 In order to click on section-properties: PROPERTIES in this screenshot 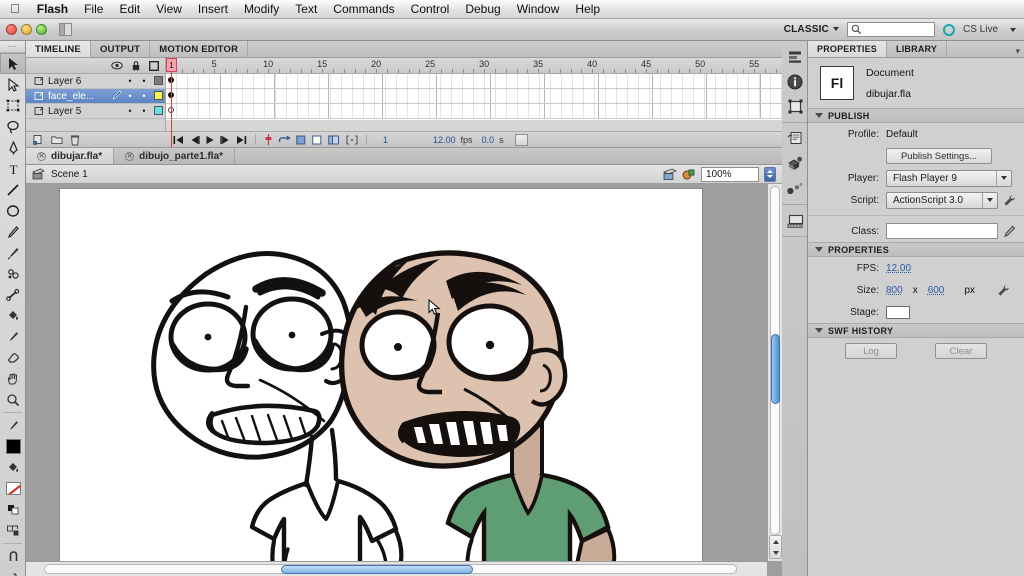, I will do `click(916, 249)`.